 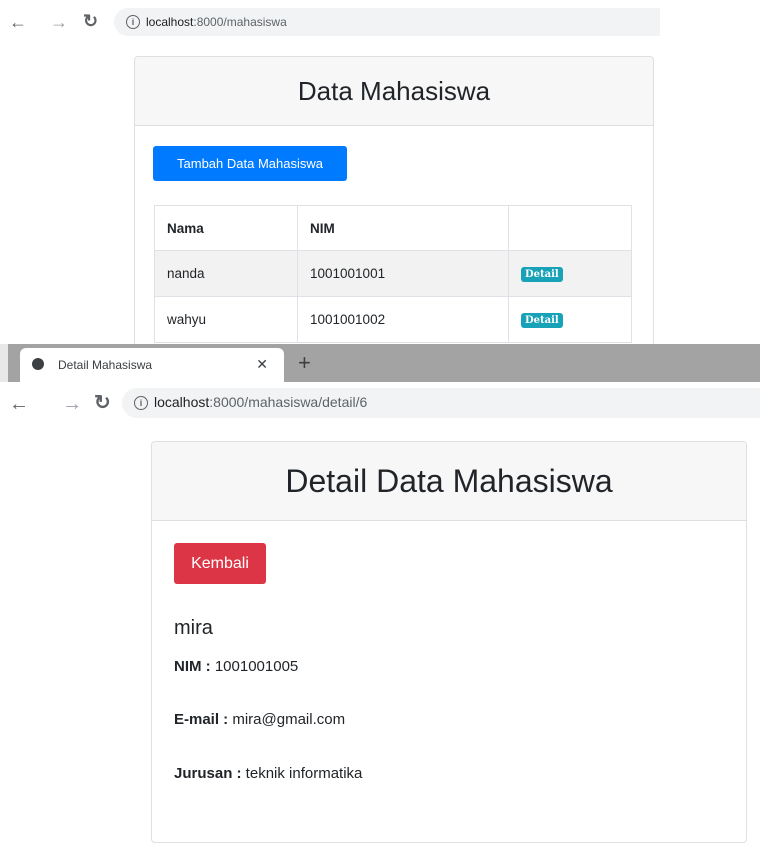 I want to click on table-row: nanda 1001001001 Detail, so click(x=393, y=273).